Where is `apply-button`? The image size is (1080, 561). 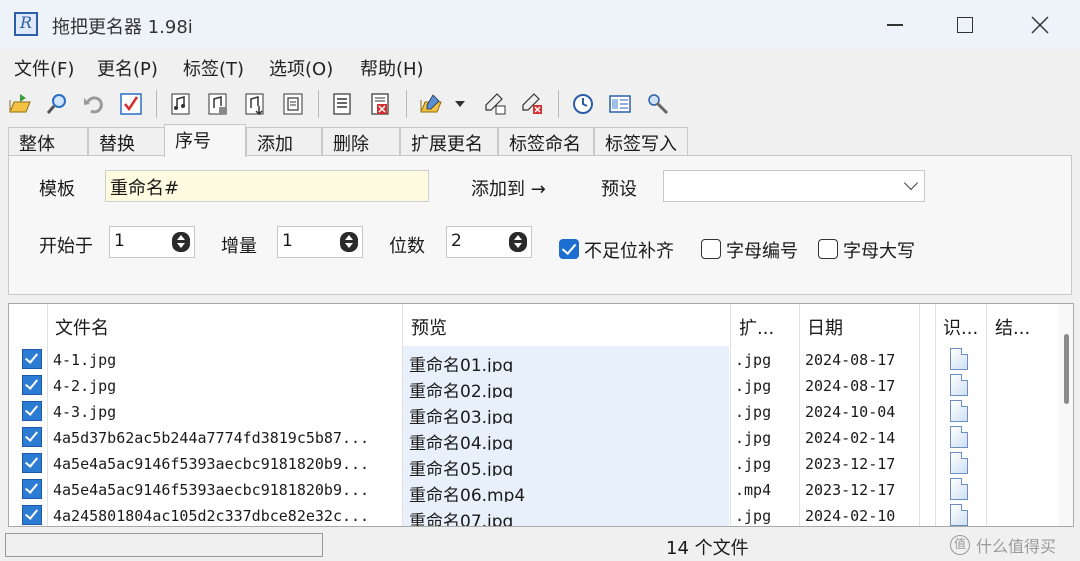 apply-button is located at coordinates (131, 104).